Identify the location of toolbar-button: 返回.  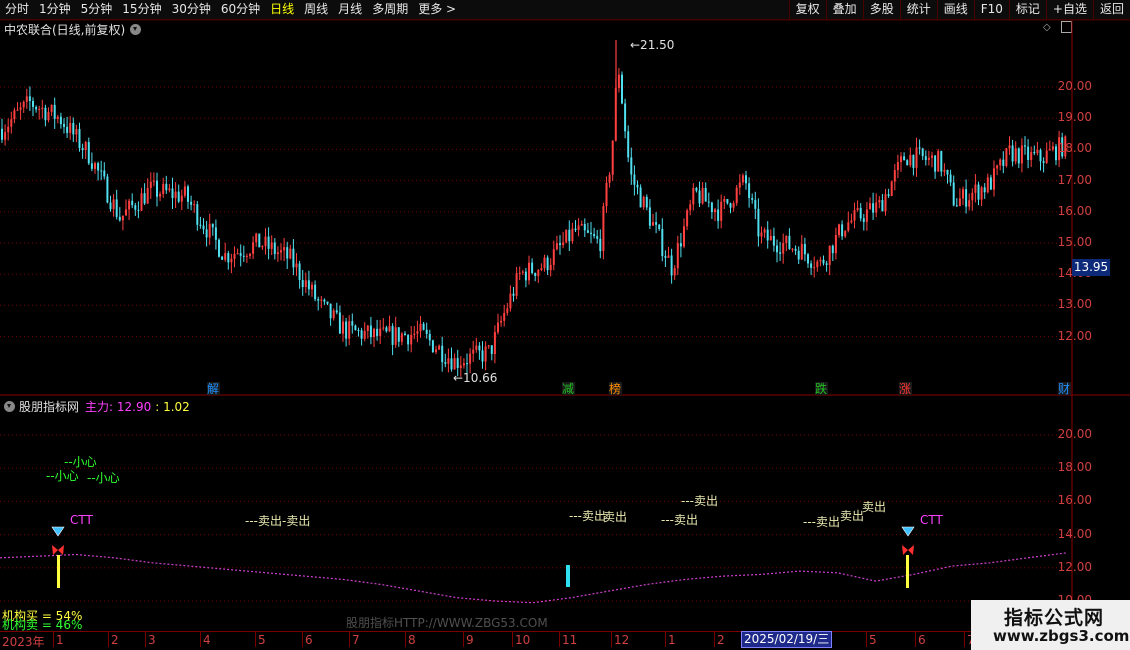
(1111, 9).